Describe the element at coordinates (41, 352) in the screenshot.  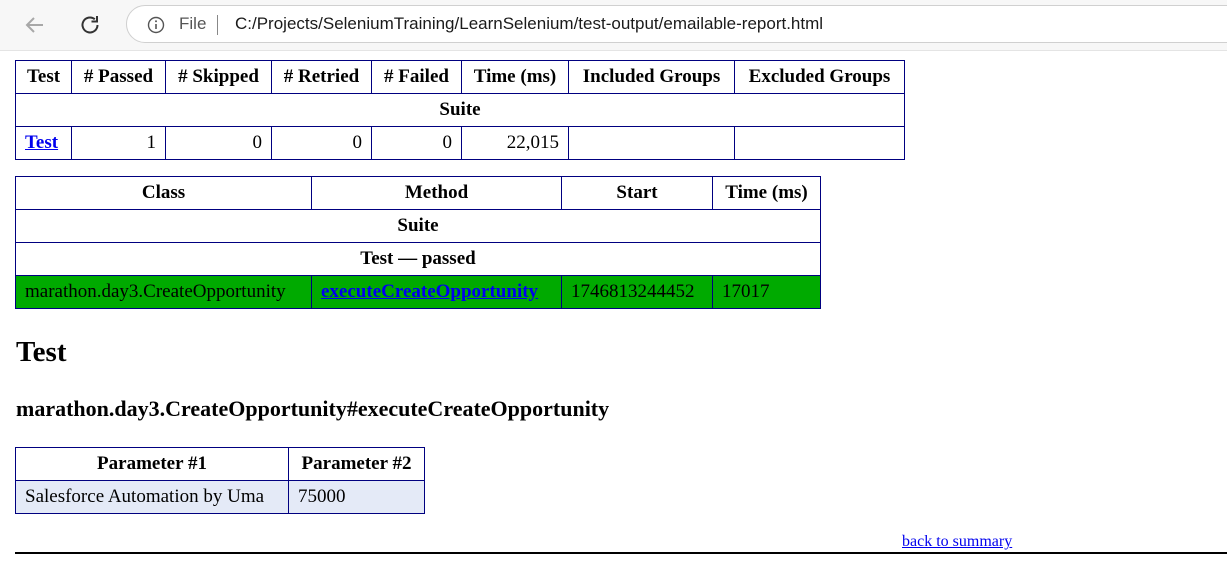
I see `test-heading: Test` at that location.